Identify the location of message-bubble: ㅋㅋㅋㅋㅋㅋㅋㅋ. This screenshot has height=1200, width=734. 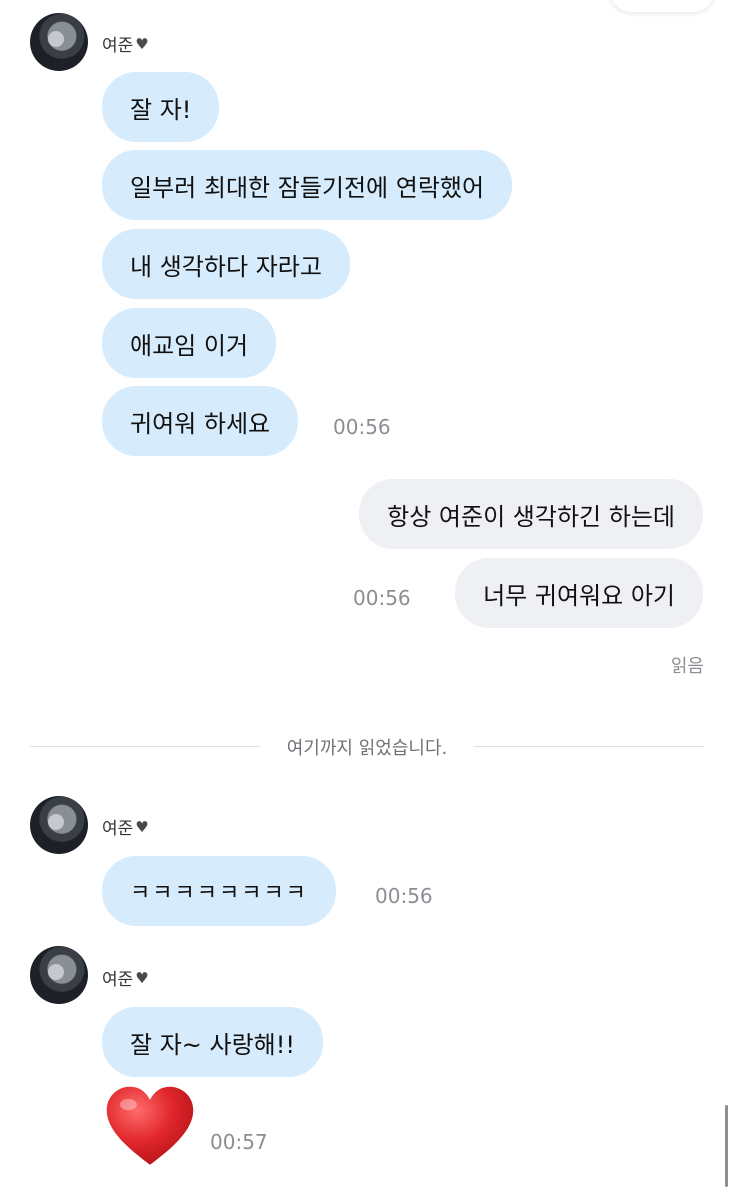
(219, 891).